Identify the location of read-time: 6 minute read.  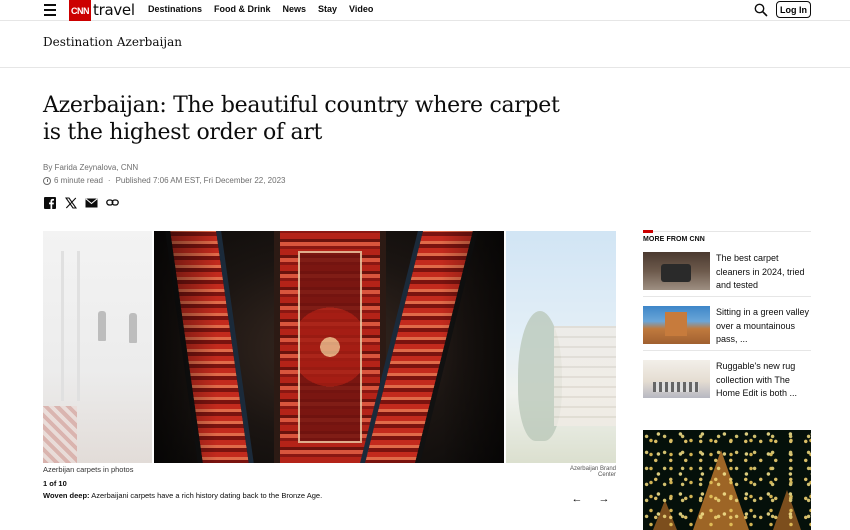
(78, 180).